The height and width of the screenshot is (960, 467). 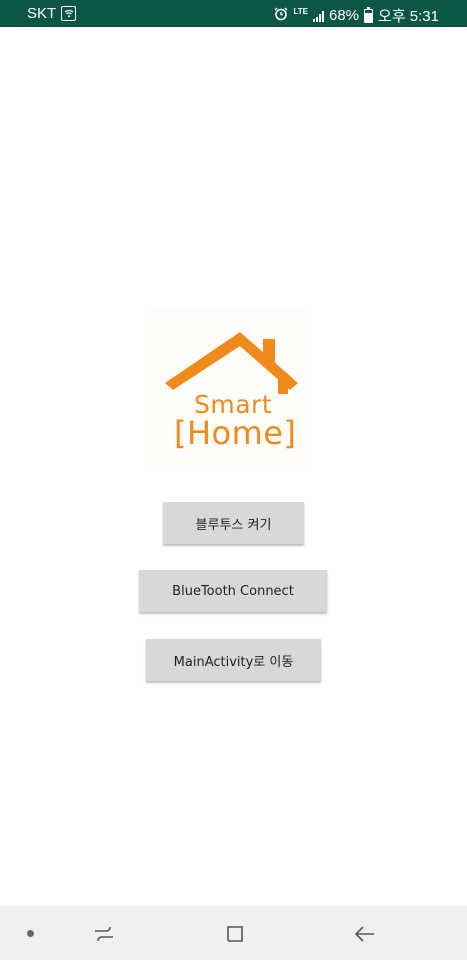 I want to click on status-left: SKT, so click(x=52, y=13).